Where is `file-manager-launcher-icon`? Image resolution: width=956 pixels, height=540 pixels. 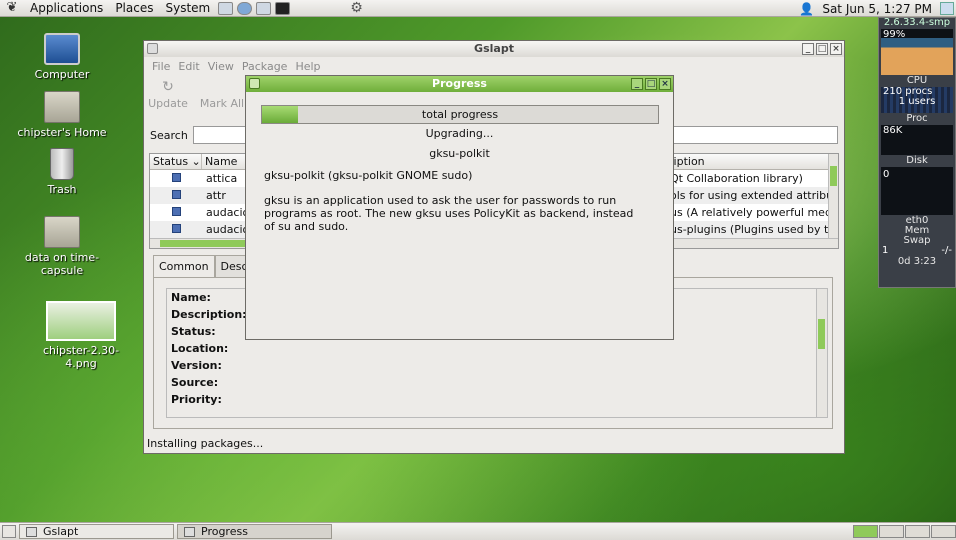 file-manager-launcher-icon is located at coordinates (226, 8).